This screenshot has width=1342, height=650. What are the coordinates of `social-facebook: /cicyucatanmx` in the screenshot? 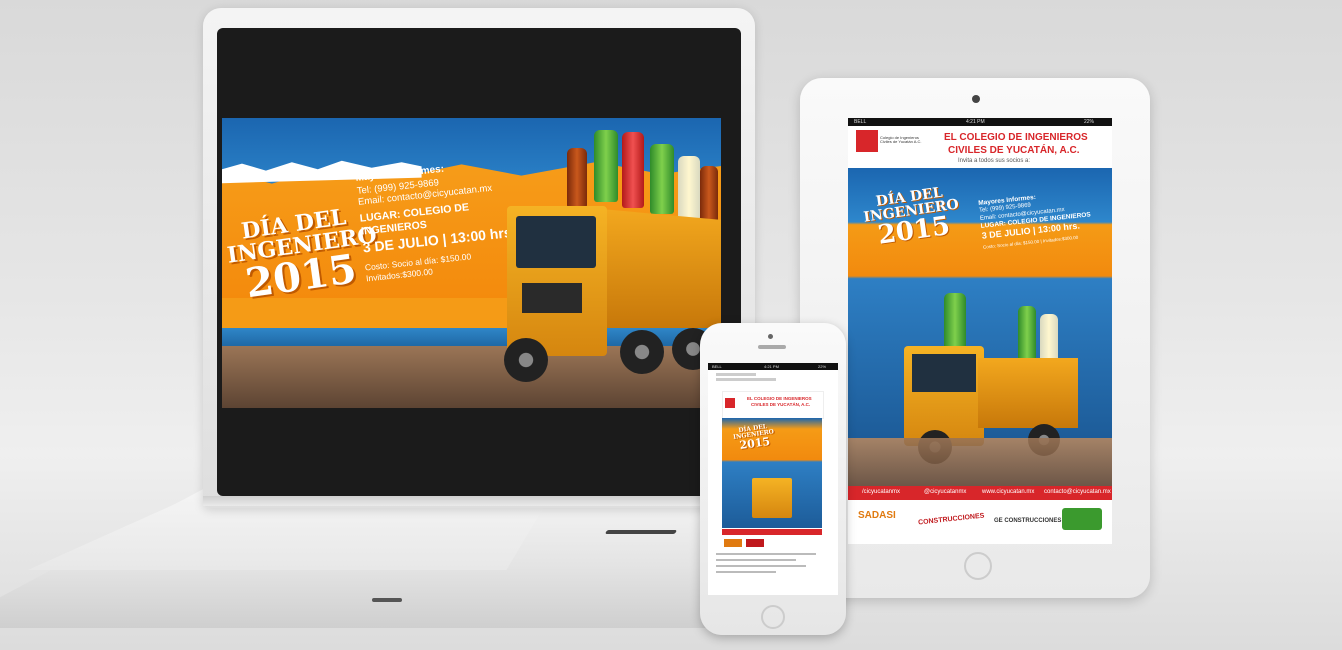 It's located at (881, 492).